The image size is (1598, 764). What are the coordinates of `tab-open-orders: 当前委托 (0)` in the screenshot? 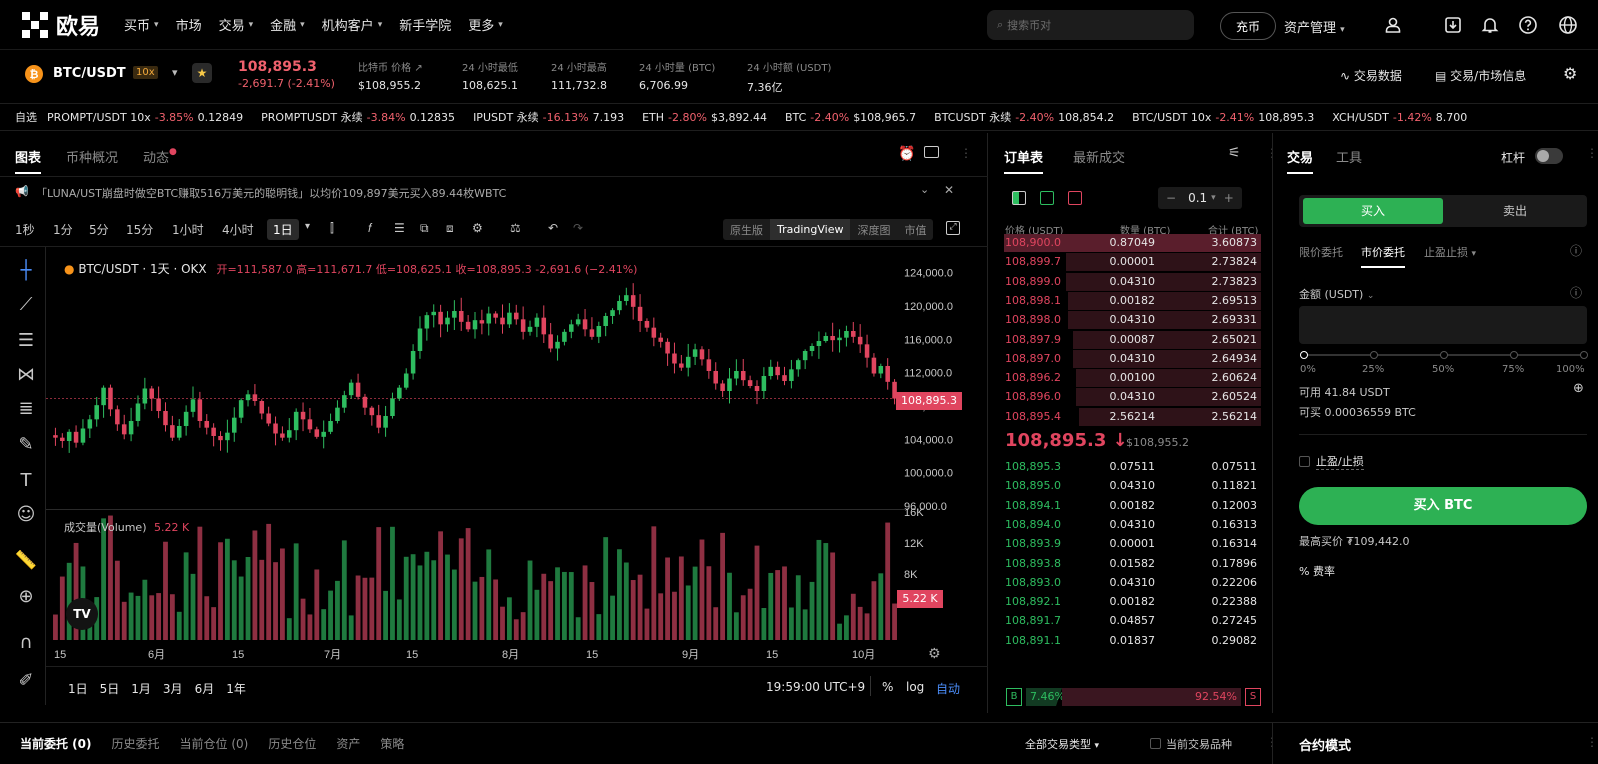 It's located at (56, 743).